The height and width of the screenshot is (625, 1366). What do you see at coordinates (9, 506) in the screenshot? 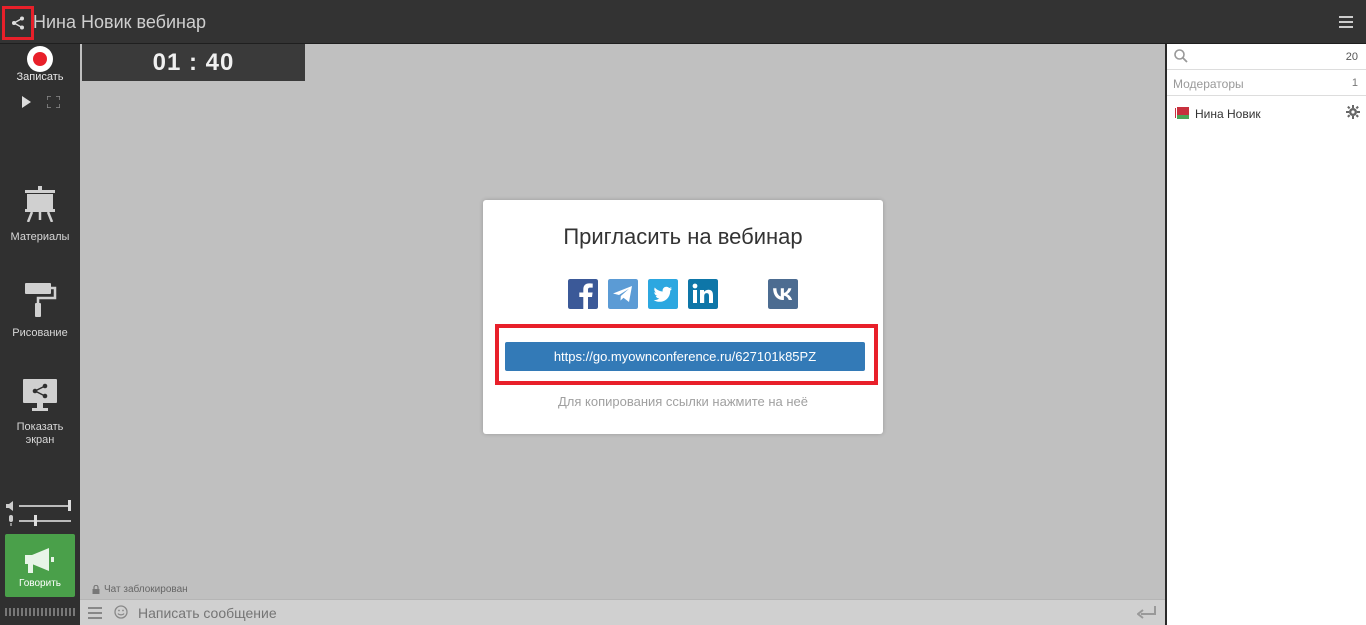
I see `speaker-icon` at bounding box center [9, 506].